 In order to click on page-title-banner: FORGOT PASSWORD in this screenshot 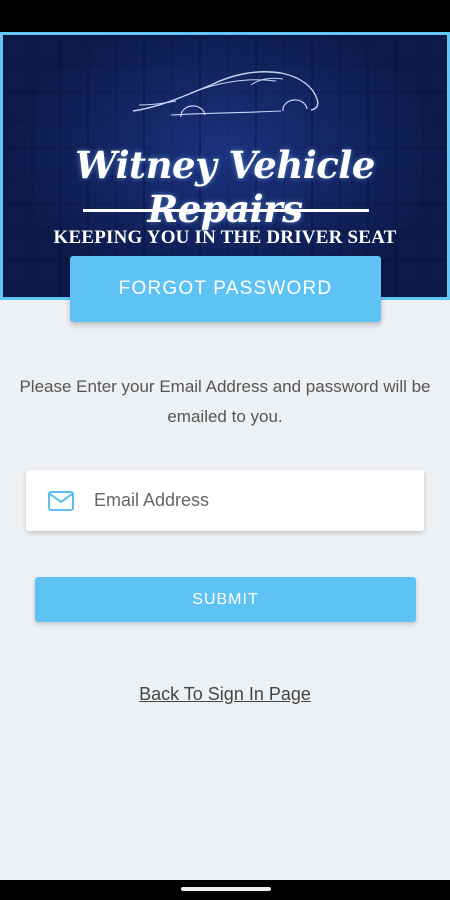, I will do `click(225, 289)`.